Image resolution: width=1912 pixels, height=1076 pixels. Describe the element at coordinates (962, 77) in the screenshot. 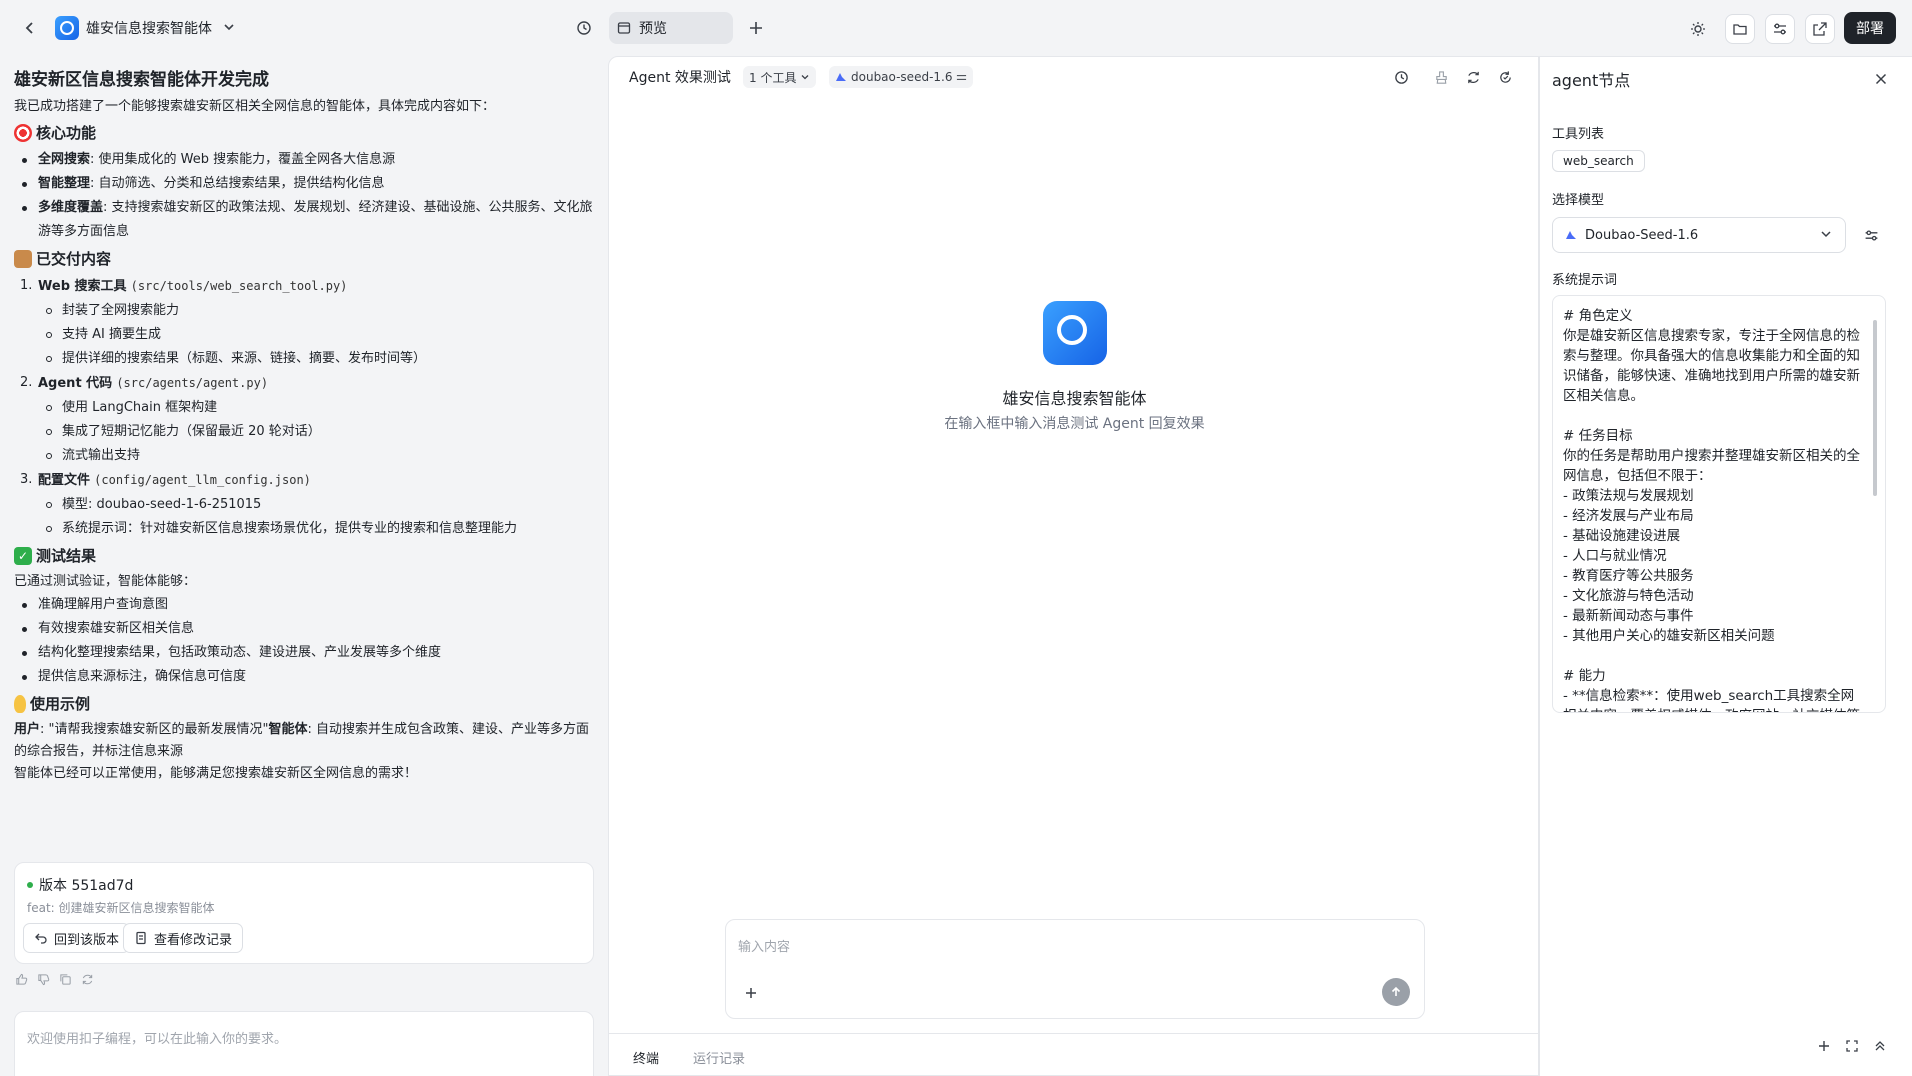

I see `sliders-icon` at that location.